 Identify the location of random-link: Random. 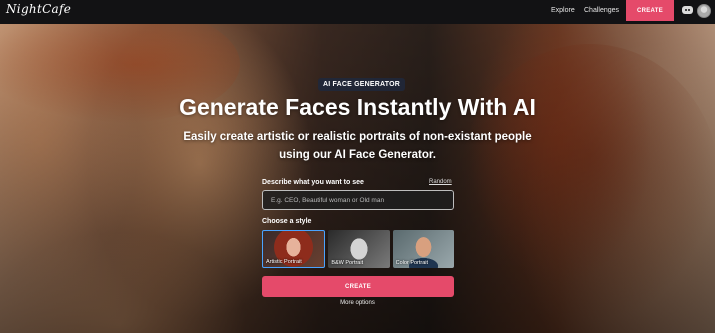
(440, 182).